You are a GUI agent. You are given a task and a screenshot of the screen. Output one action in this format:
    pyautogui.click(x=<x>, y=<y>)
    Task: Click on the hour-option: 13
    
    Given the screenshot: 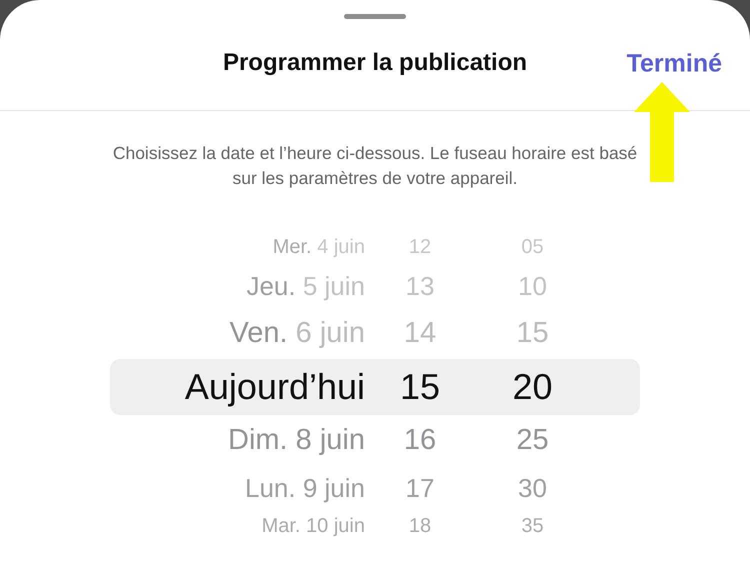 What is the action you would take?
    pyautogui.click(x=420, y=286)
    